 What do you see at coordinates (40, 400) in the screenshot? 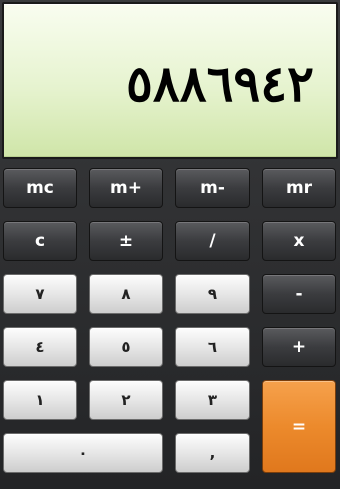
I see `digit-1-button: ١` at bounding box center [40, 400].